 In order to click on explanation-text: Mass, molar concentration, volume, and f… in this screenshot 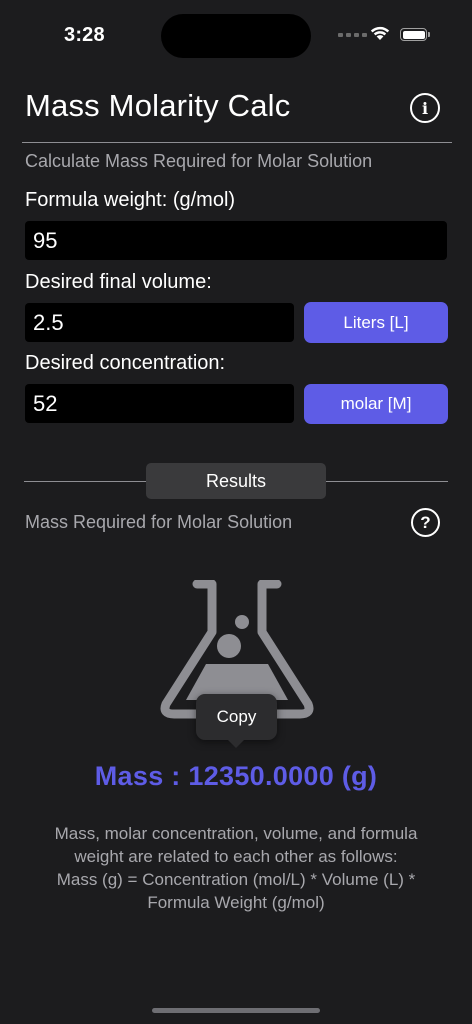, I will do `click(236, 868)`.